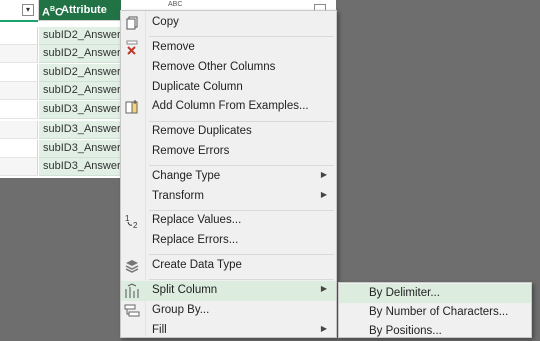 Image resolution: width=540 pixels, height=341 pixels. What do you see at coordinates (132, 311) in the screenshot?
I see `group-by-icon` at bounding box center [132, 311].